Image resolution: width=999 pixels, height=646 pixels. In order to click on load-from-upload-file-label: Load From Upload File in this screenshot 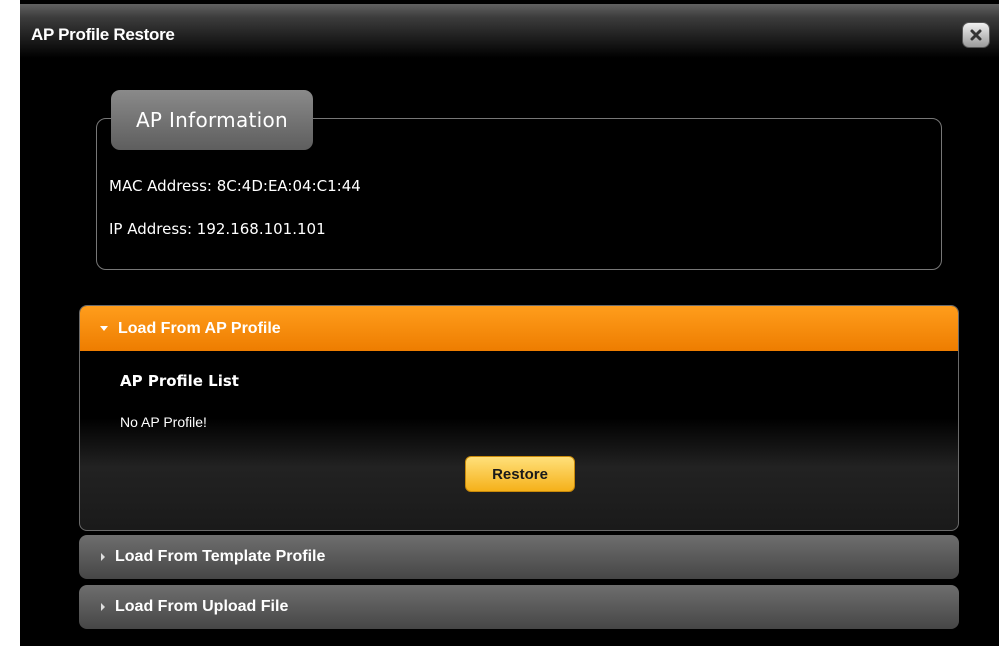, I will do `click(202, 606)`.